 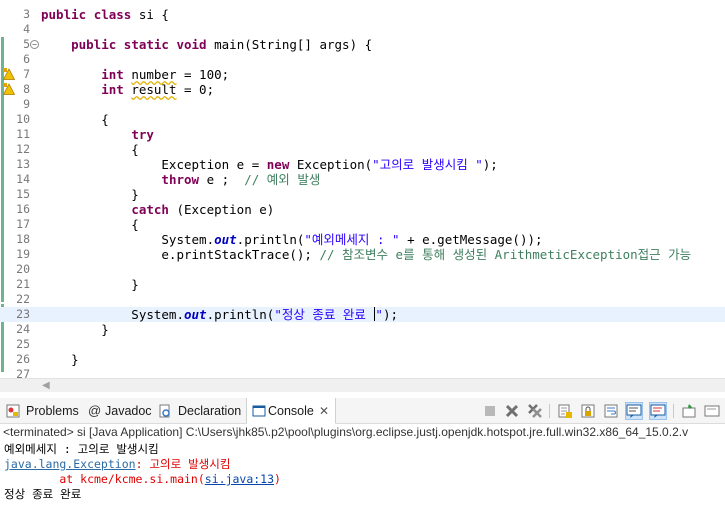 What do you see at coordinates (23, 149) in the screenshot?
I see `line-number: 12` at bounding box center [23, 149].